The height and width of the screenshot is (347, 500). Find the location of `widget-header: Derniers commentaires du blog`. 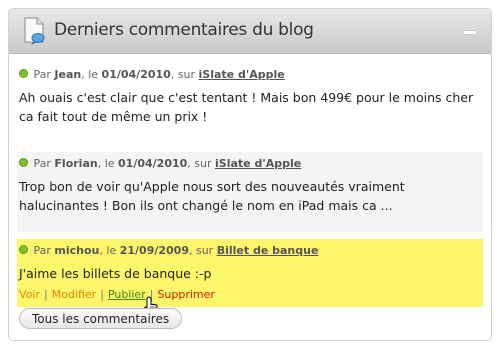

widget-header: Derniers commentaires du blog is located at coordinates (250, 31).